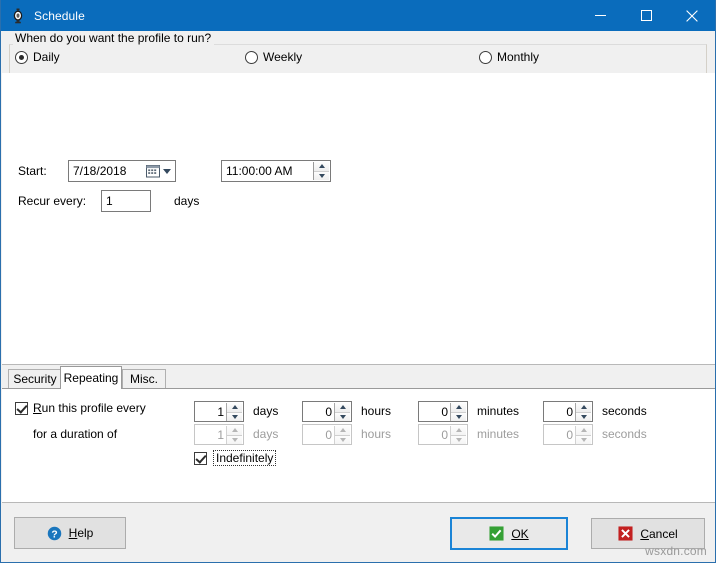  What do you see at coordinates (245, 458) in the screenshot?
I see `indefinitely-label: Indefinitely` at bounding box center [245, 458].